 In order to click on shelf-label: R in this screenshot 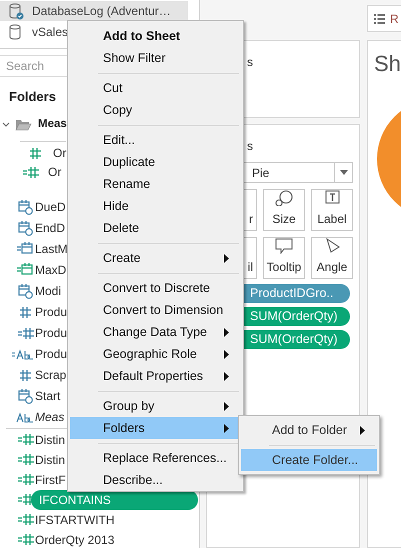, I will do `click(394, 19)`.